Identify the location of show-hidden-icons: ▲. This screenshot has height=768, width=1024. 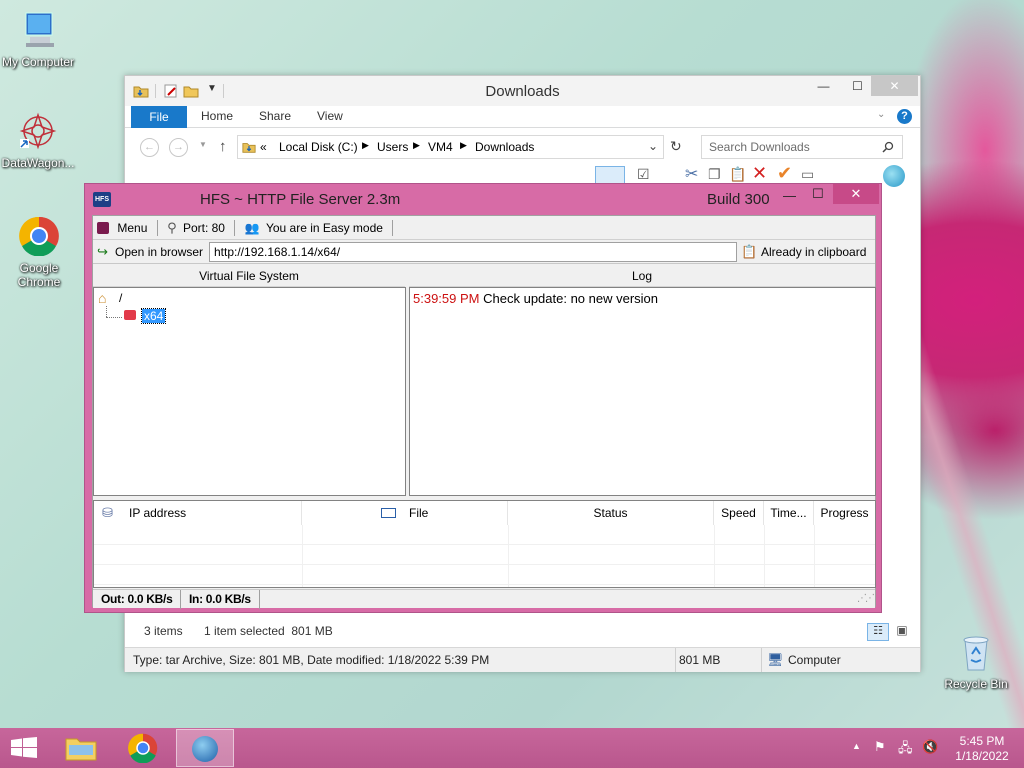
(856, 746).